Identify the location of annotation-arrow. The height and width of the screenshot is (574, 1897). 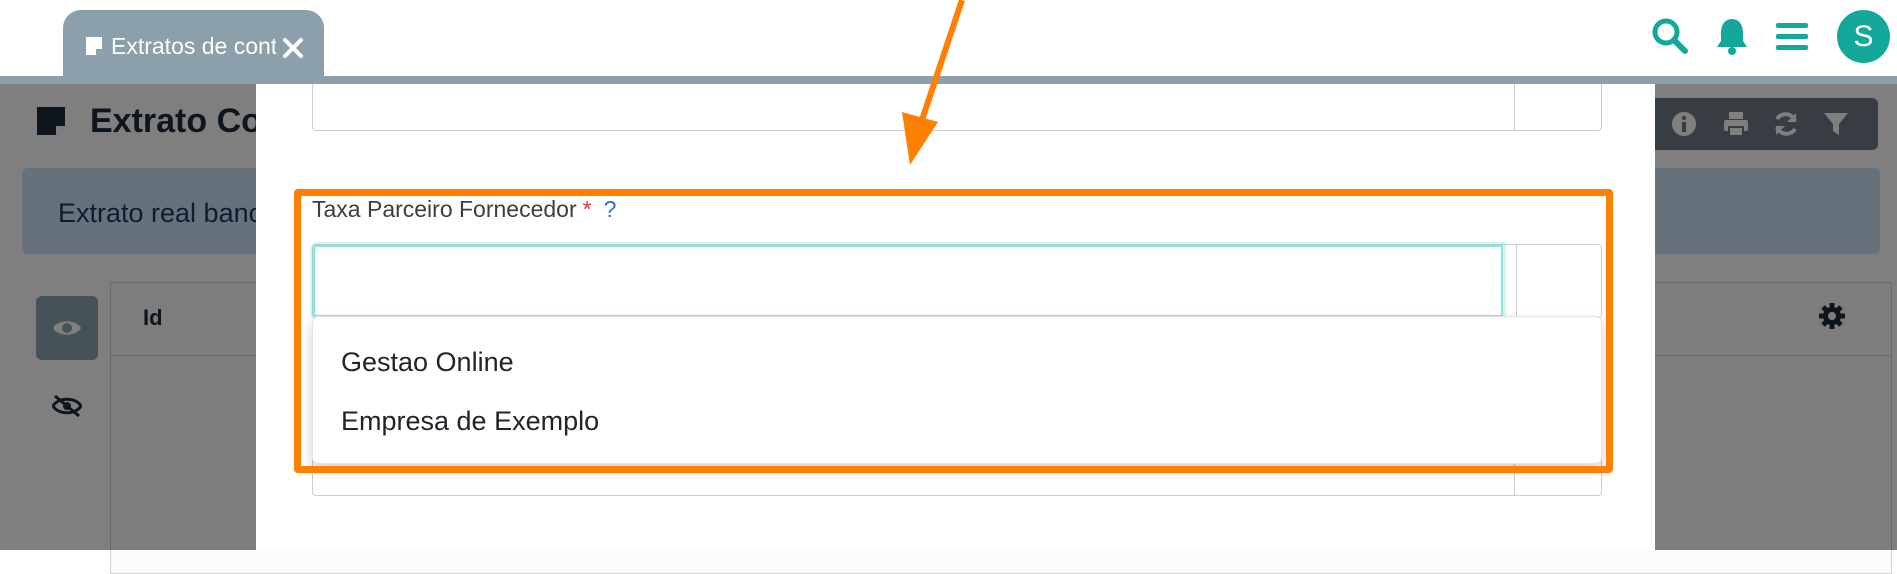
(933, 82).